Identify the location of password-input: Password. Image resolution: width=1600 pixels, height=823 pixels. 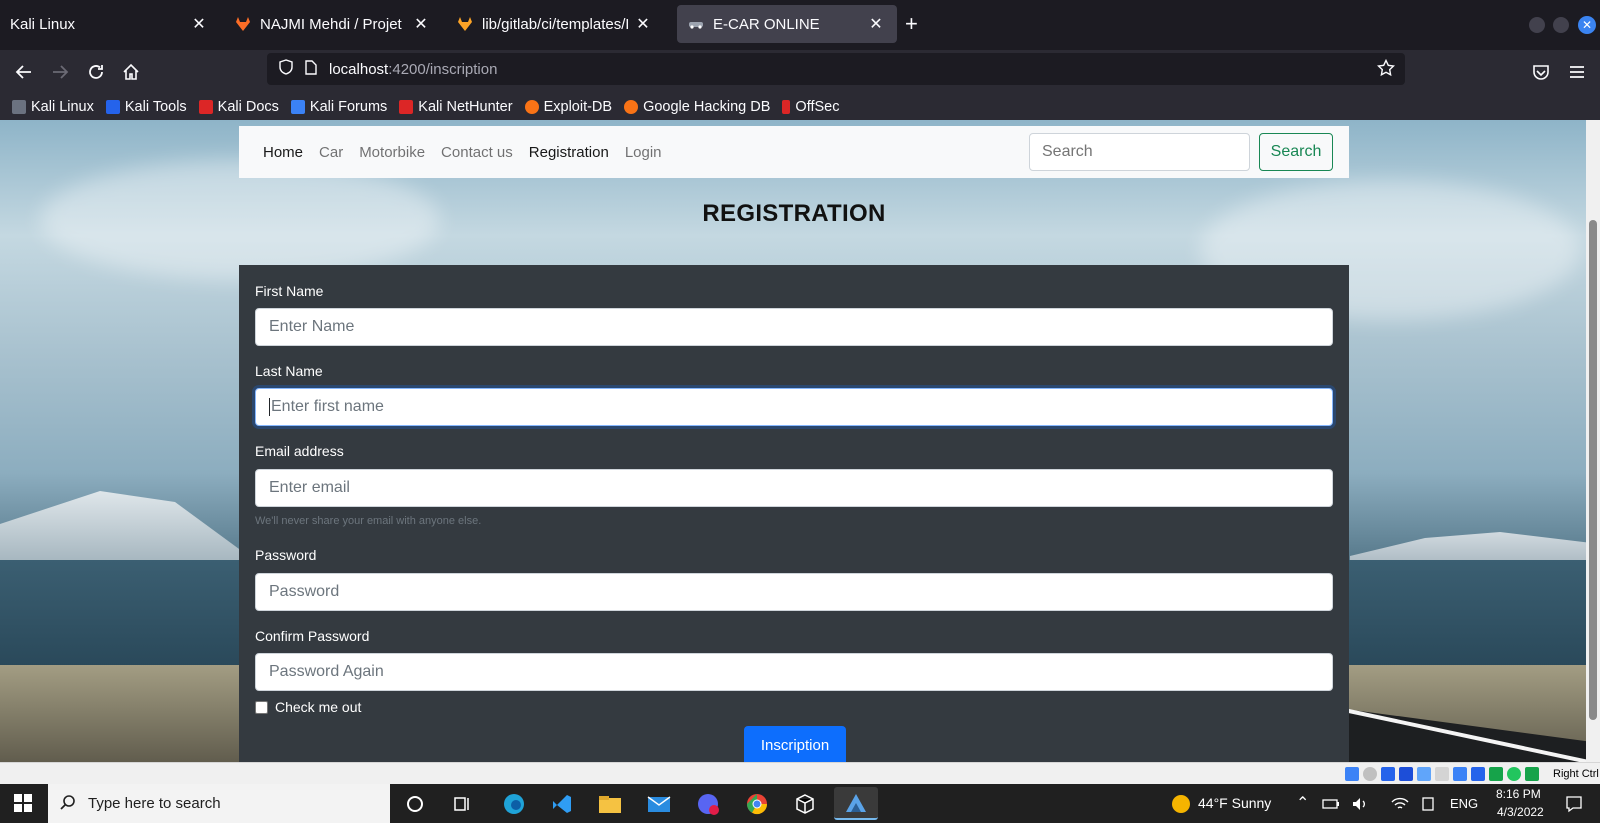
(794, 592).